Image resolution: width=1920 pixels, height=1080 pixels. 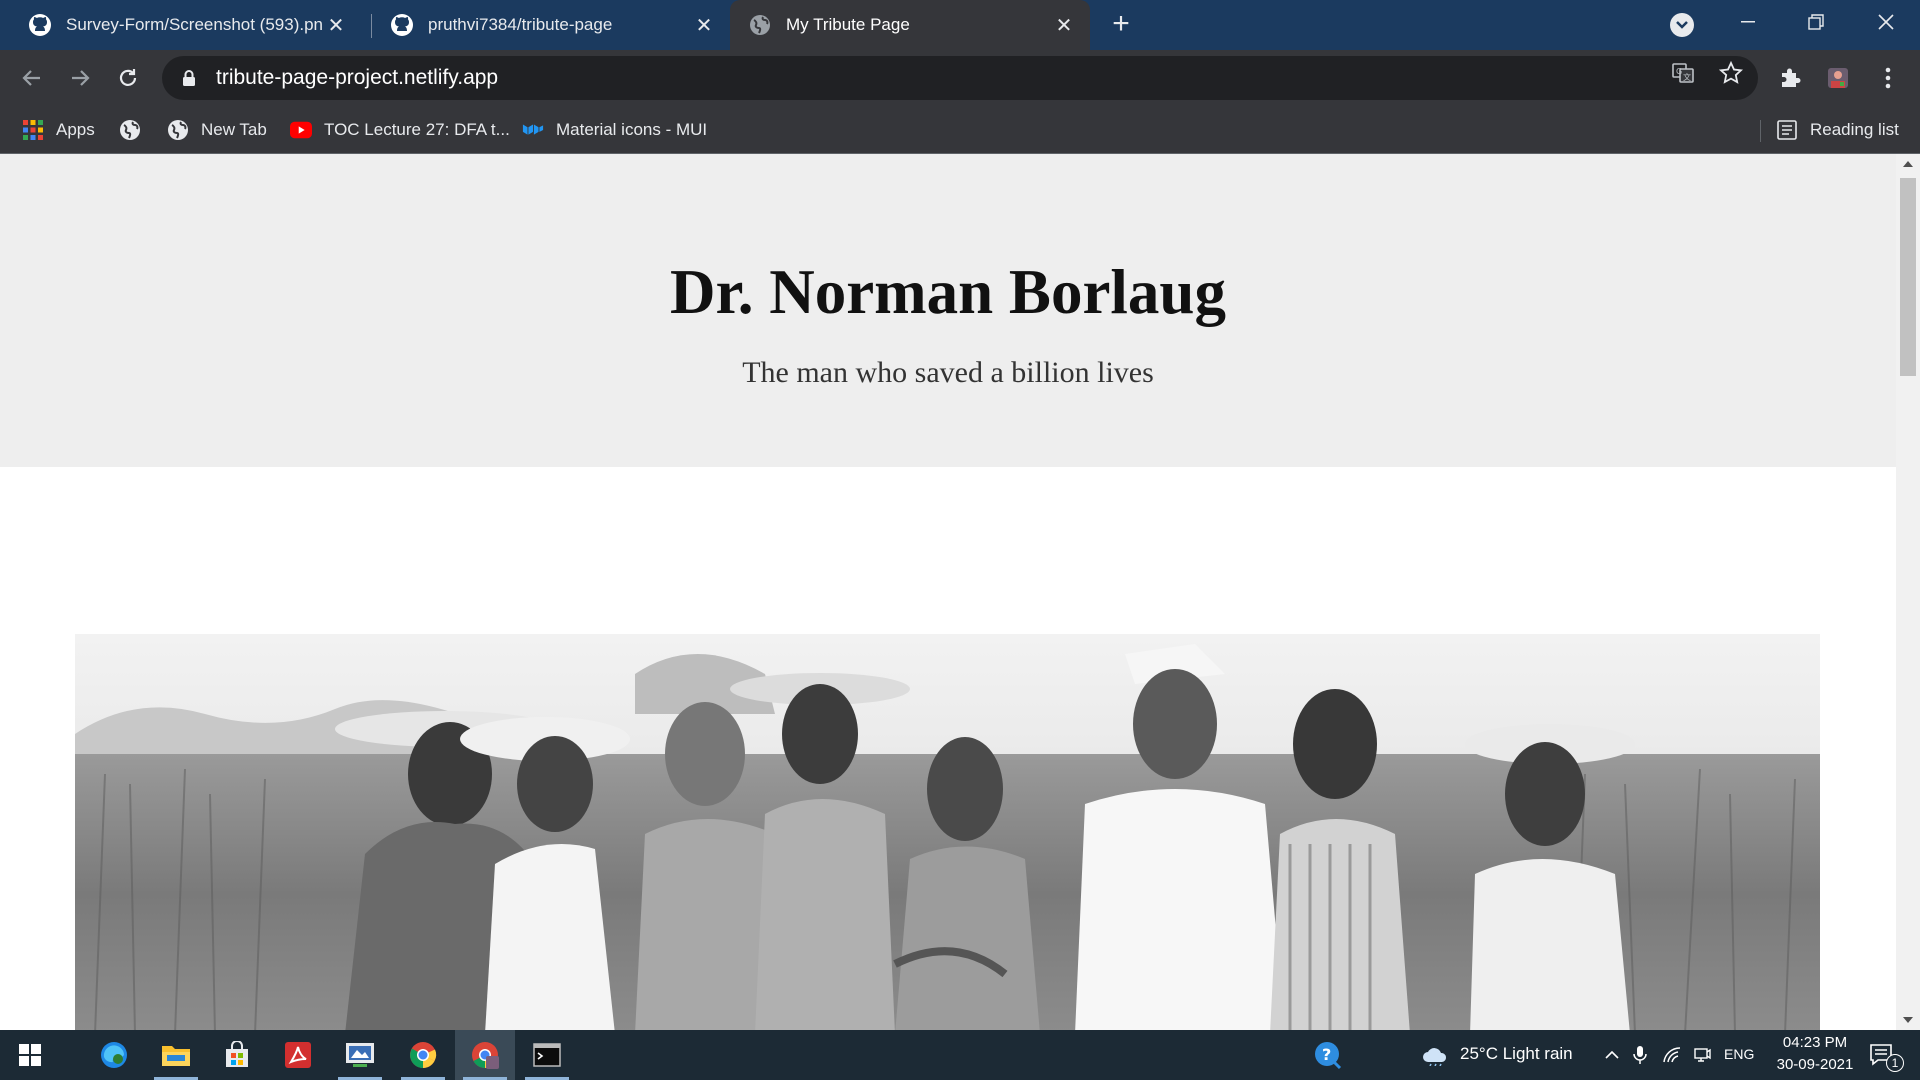 I want to click on microsoft-store-icon, so click(x=237, y=1055).